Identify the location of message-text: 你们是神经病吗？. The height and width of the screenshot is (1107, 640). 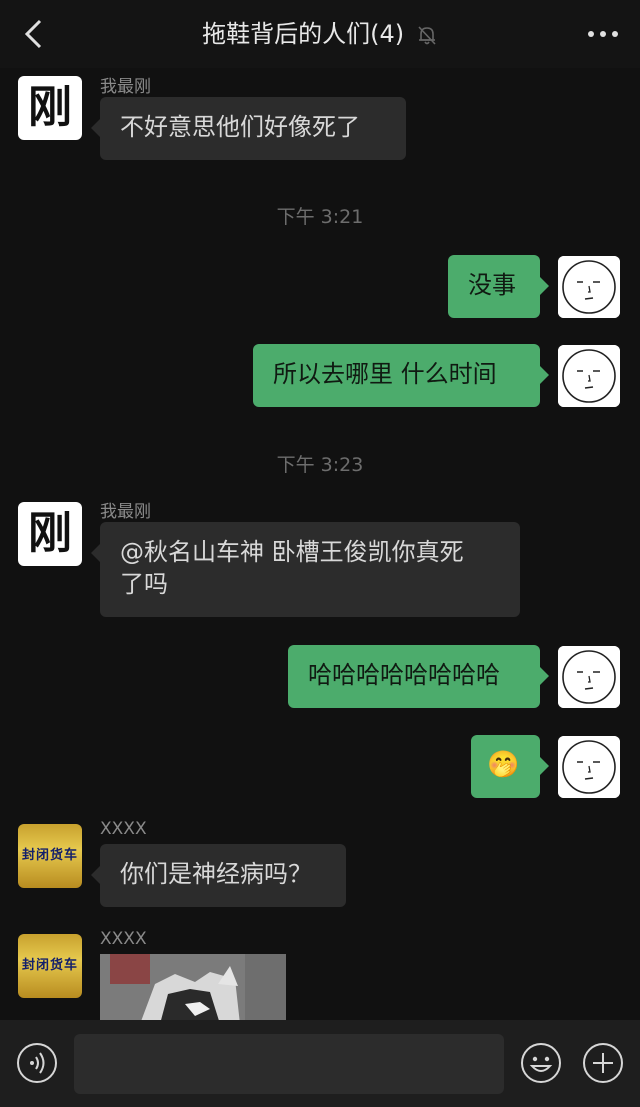
(216, 874).